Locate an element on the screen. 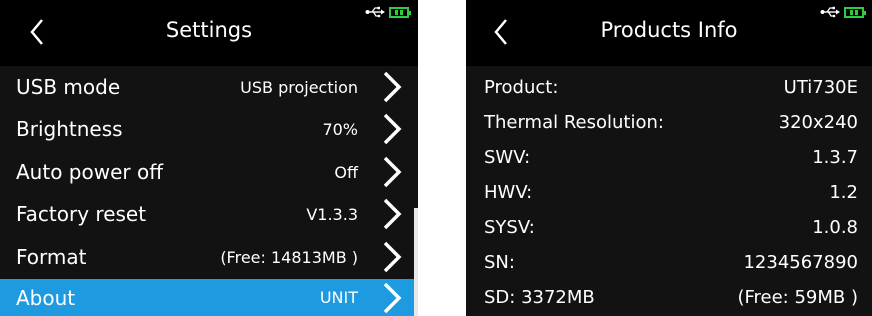 Image resolution: width=872 pixels, height=316 pixels. page-title: Settings is located at coordinates (209, 30).